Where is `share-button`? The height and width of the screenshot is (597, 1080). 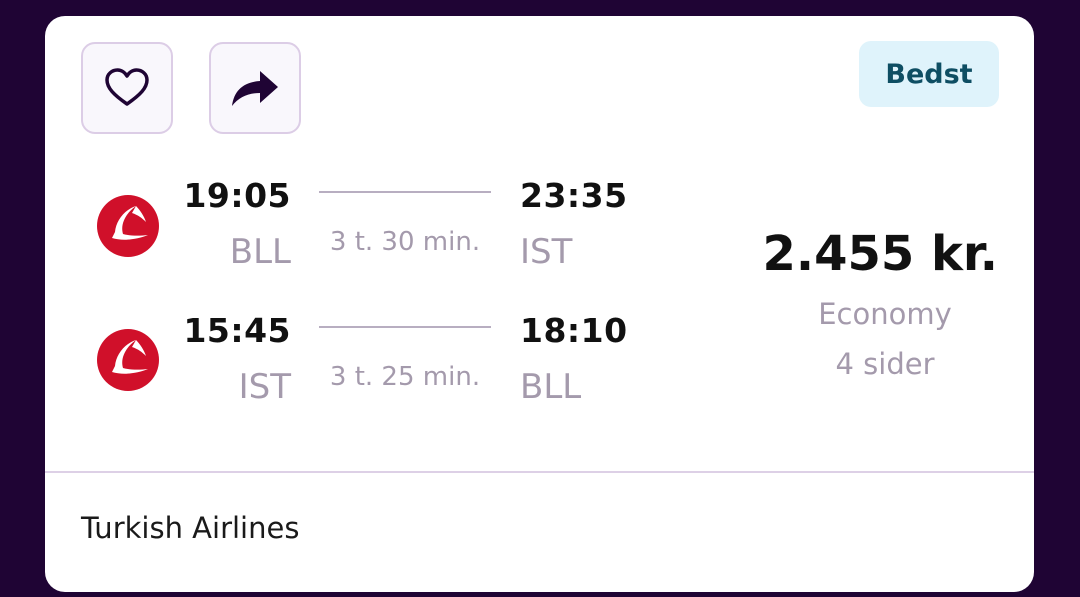 share-button is located at coordinates (255, 88).